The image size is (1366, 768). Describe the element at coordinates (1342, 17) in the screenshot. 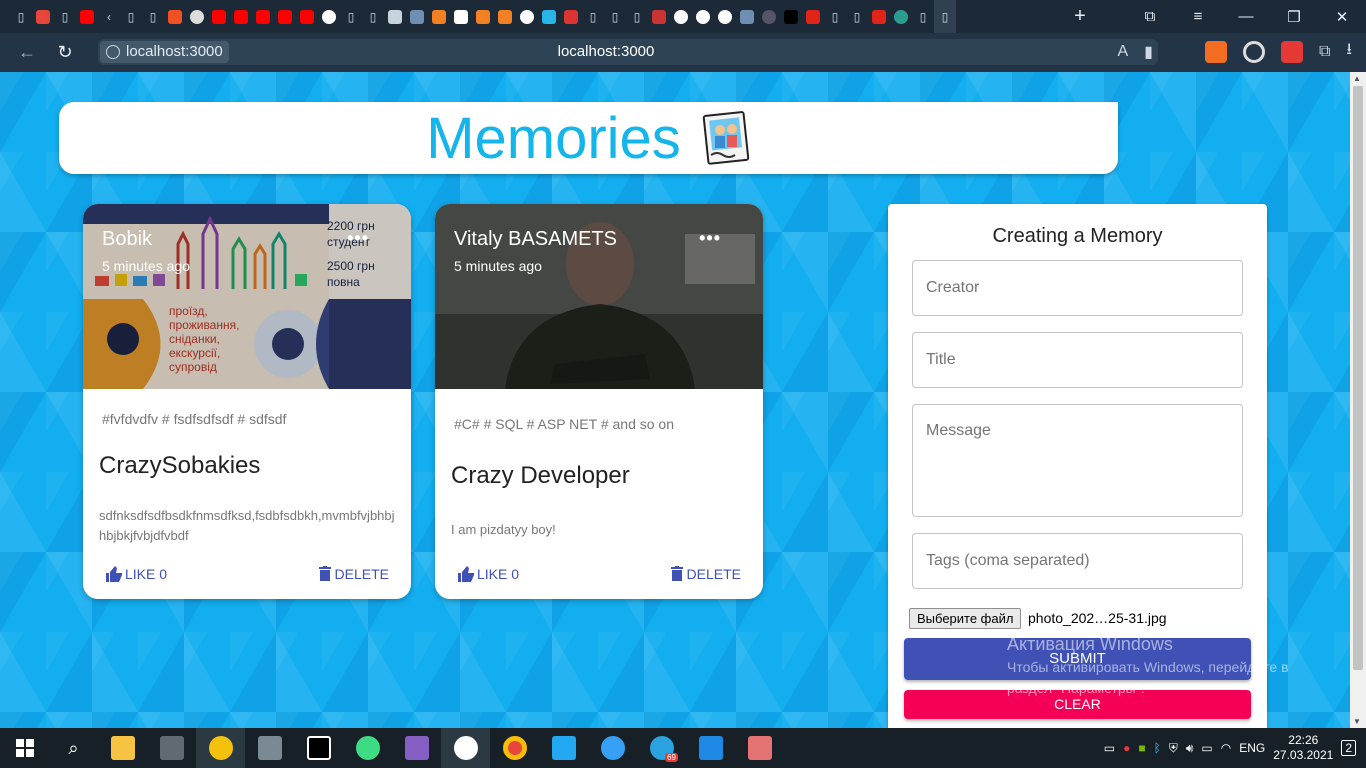

I see `close-icon: ✕` at that location.